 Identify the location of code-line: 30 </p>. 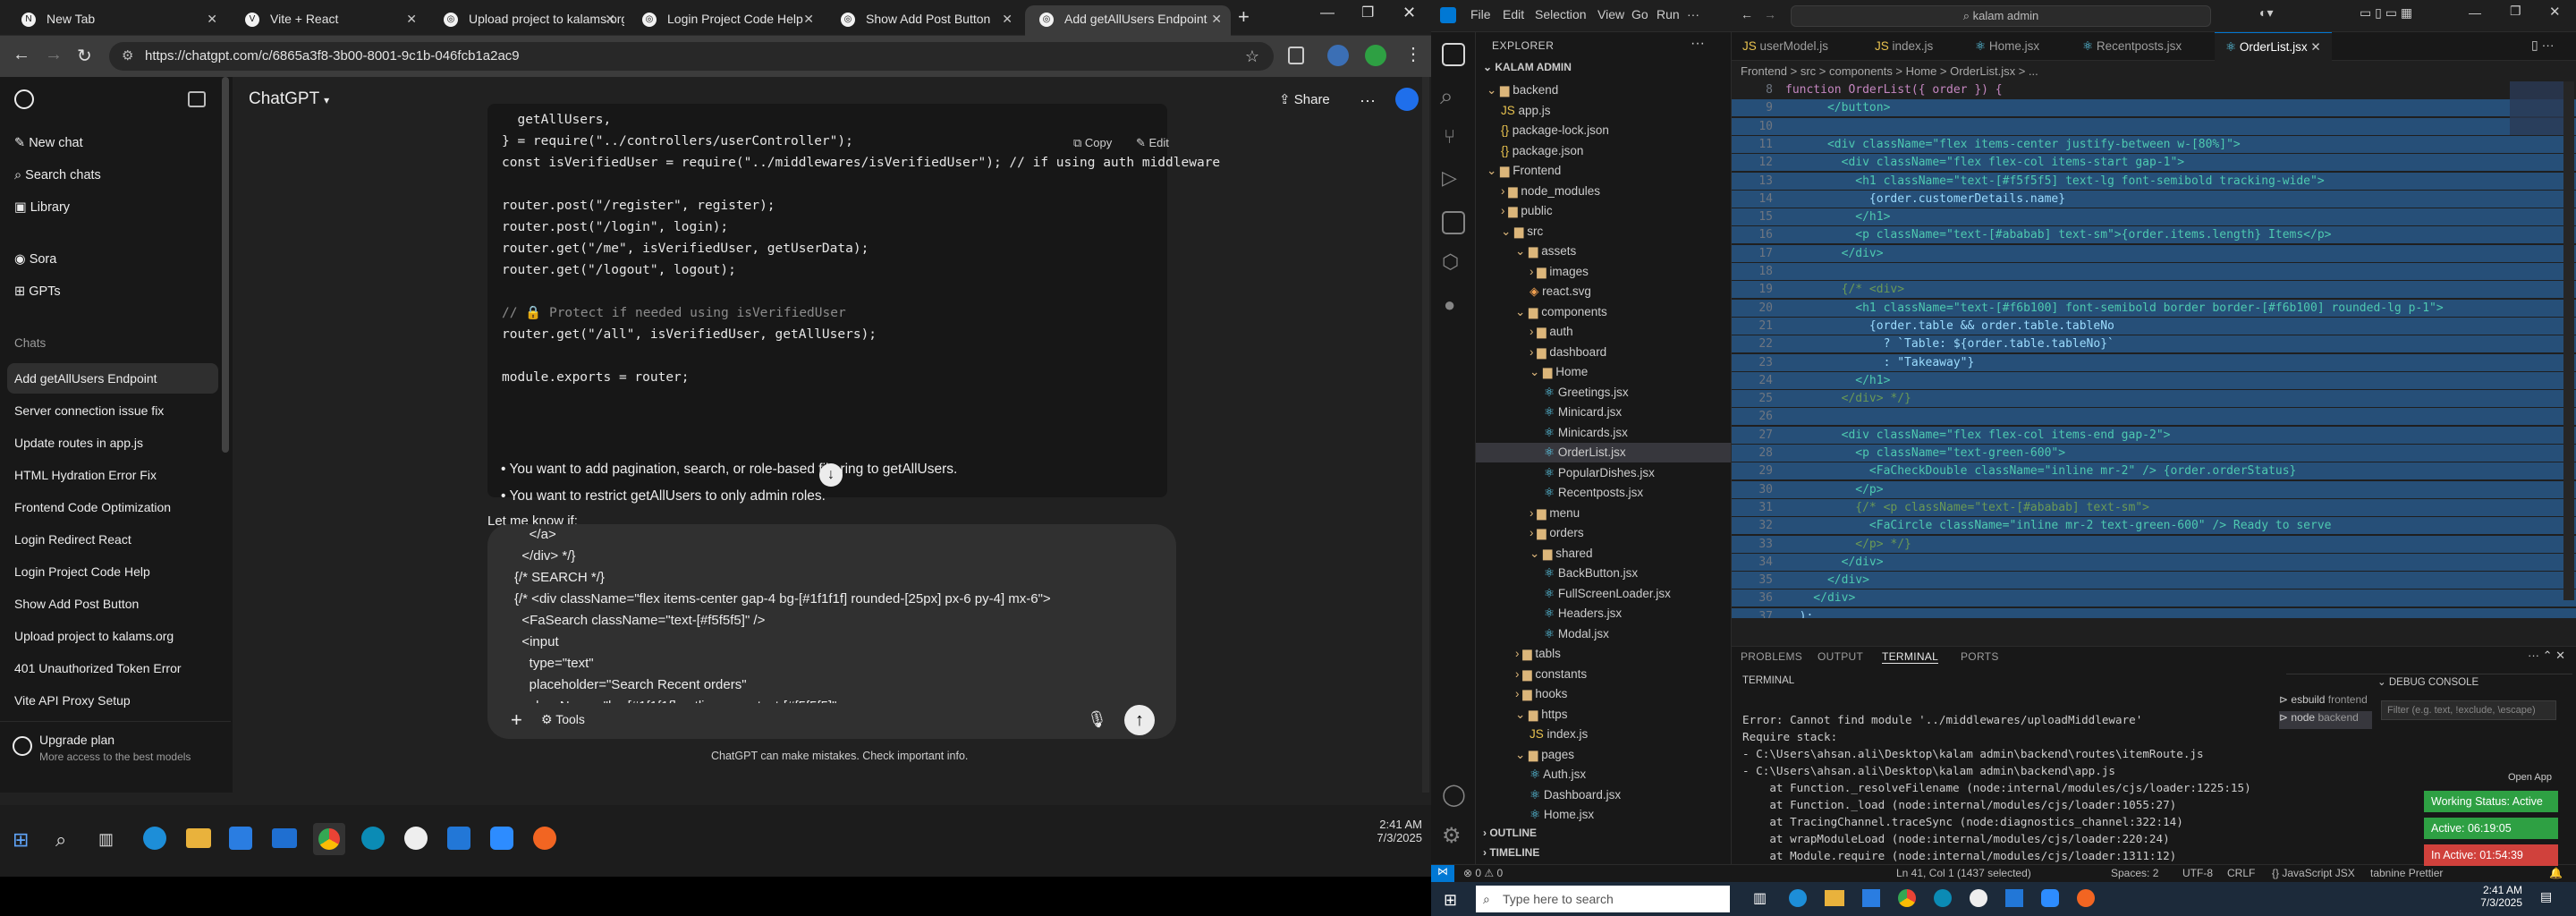
(2154, 489).